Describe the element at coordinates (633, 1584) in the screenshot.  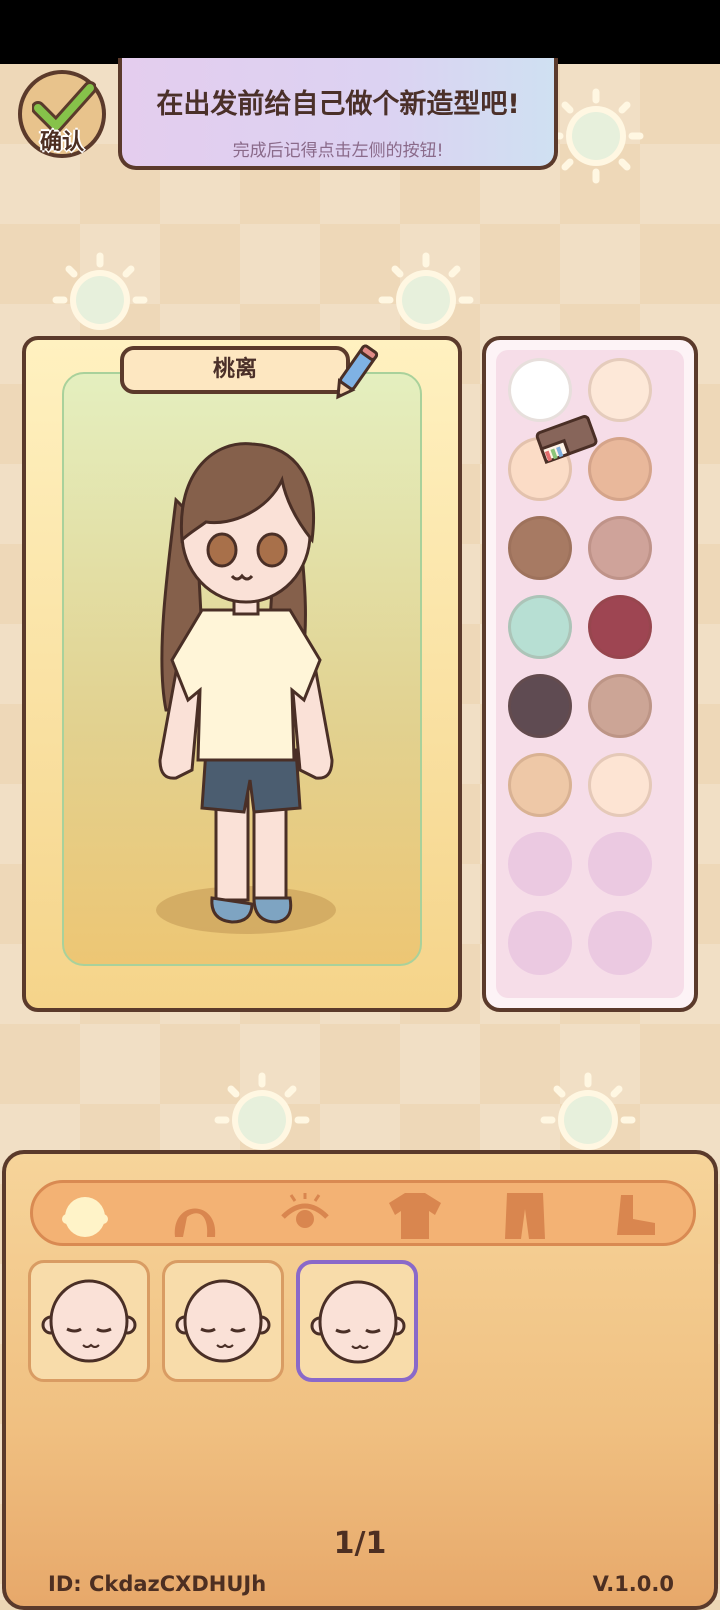
I see `version-label: V.1.0.0` at that location.